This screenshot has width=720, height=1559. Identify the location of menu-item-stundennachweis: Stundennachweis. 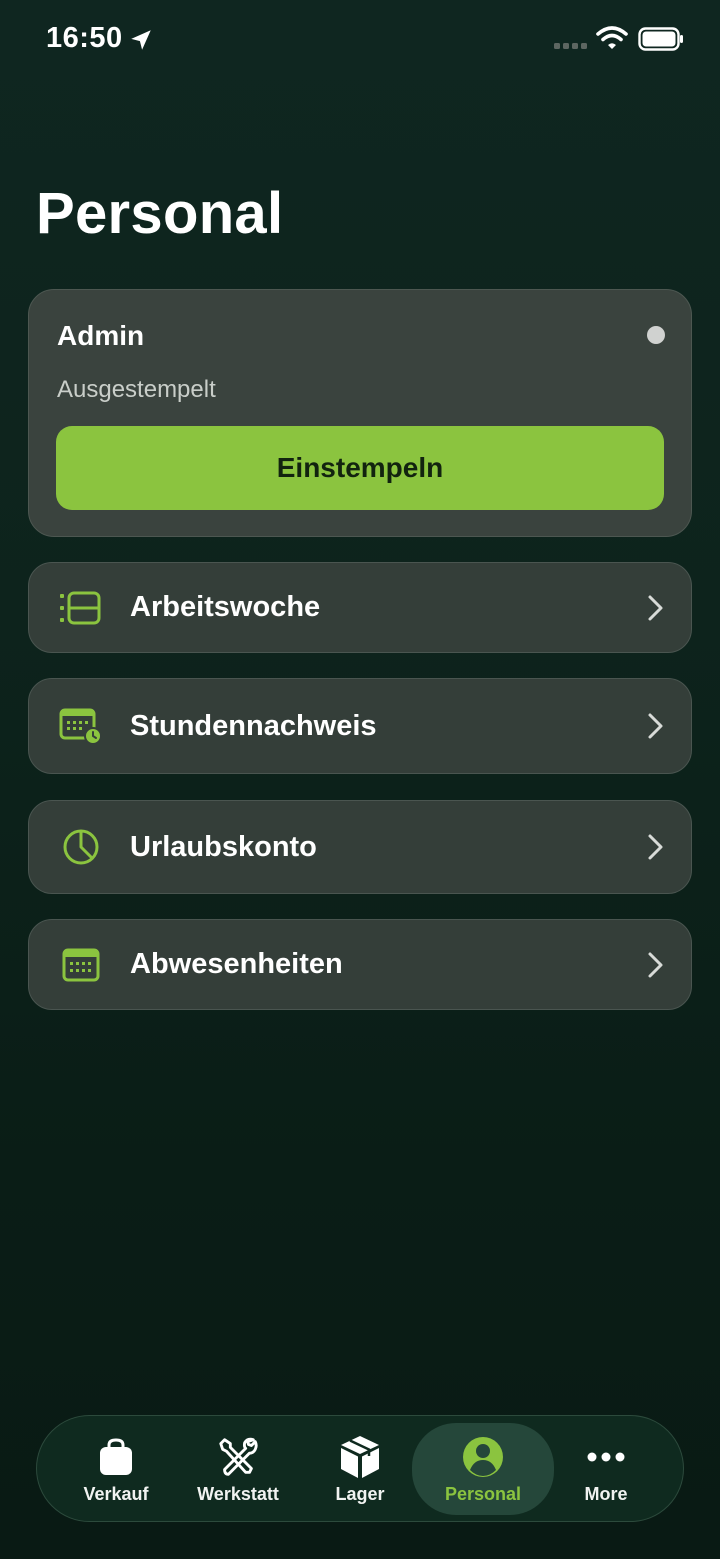
(360, 726).